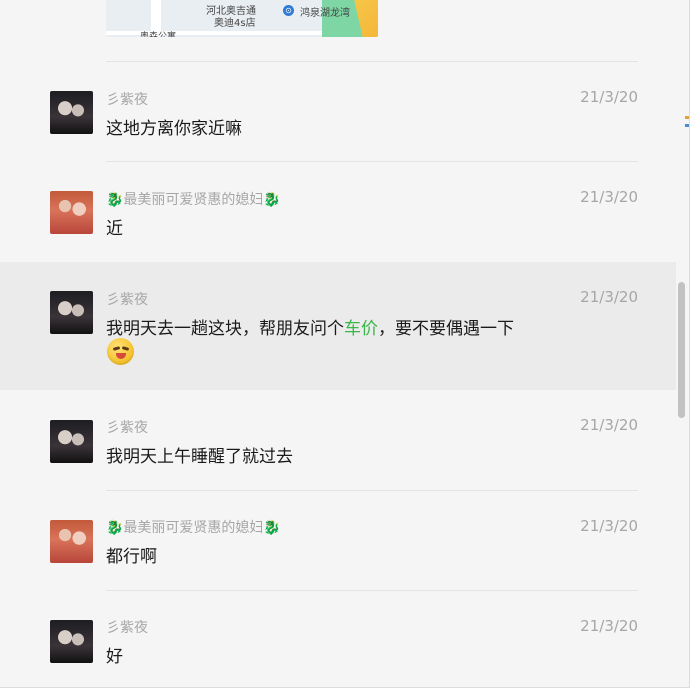 The height and width of the screenshot is (688, 690). Describe the element at coordinates (325, 13) in the screenshot. I see `map-label: 鸿泉湖龙湾` at that location.